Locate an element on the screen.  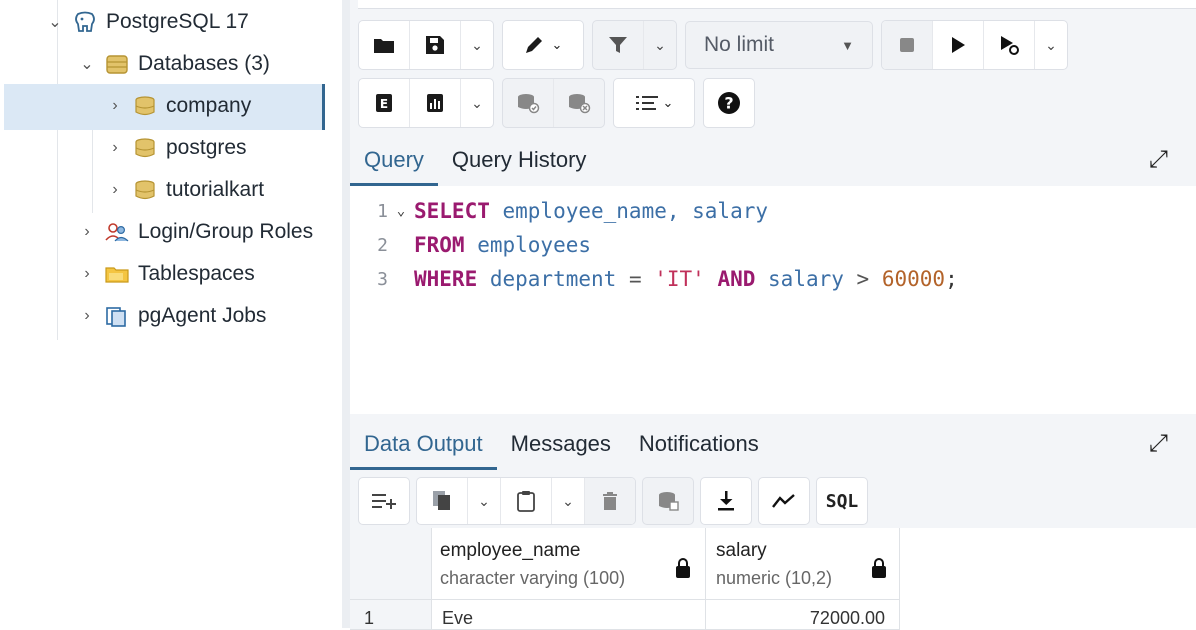
tab-messages: Messages is located at coordinates (561, 444).